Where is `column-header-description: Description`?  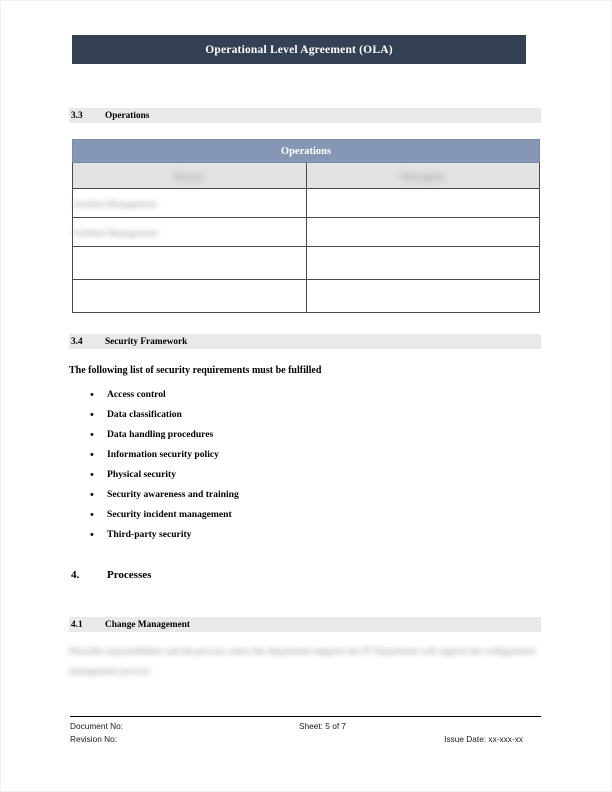 column-header-description: Description is located at coordinates (422, 175).